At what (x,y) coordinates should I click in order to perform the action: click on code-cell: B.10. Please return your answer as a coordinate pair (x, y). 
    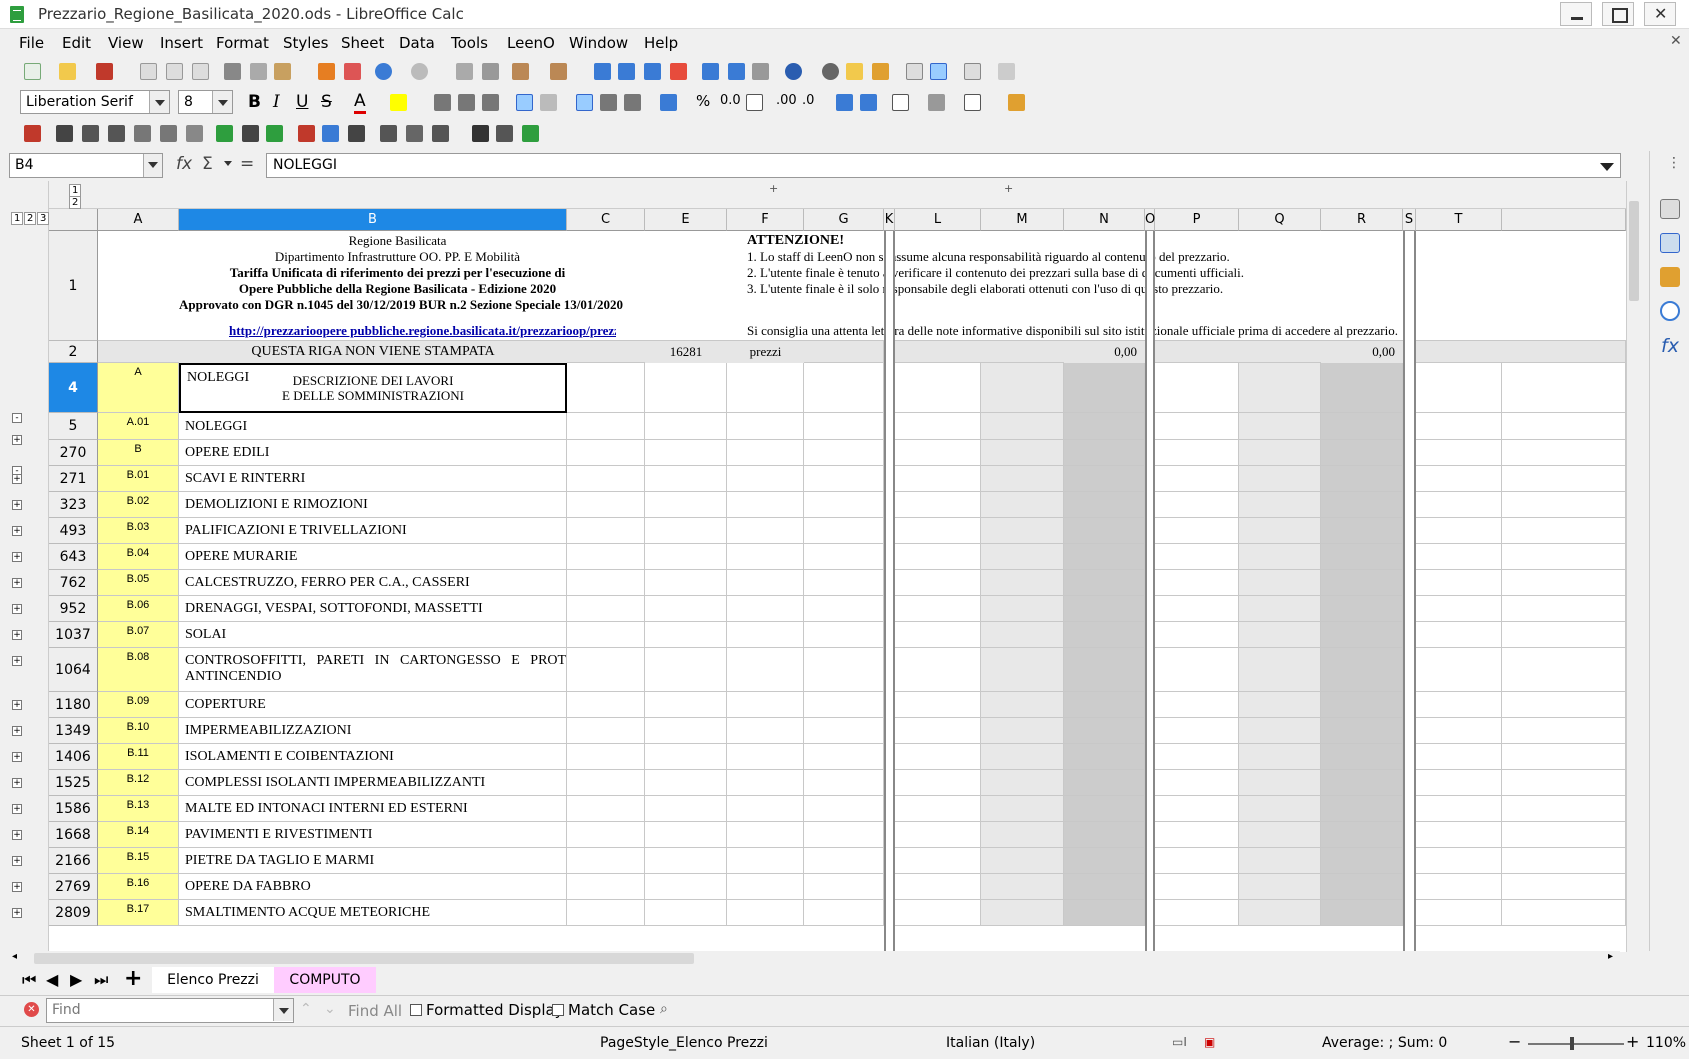
    Looking at the image, I should click on (138, 731).